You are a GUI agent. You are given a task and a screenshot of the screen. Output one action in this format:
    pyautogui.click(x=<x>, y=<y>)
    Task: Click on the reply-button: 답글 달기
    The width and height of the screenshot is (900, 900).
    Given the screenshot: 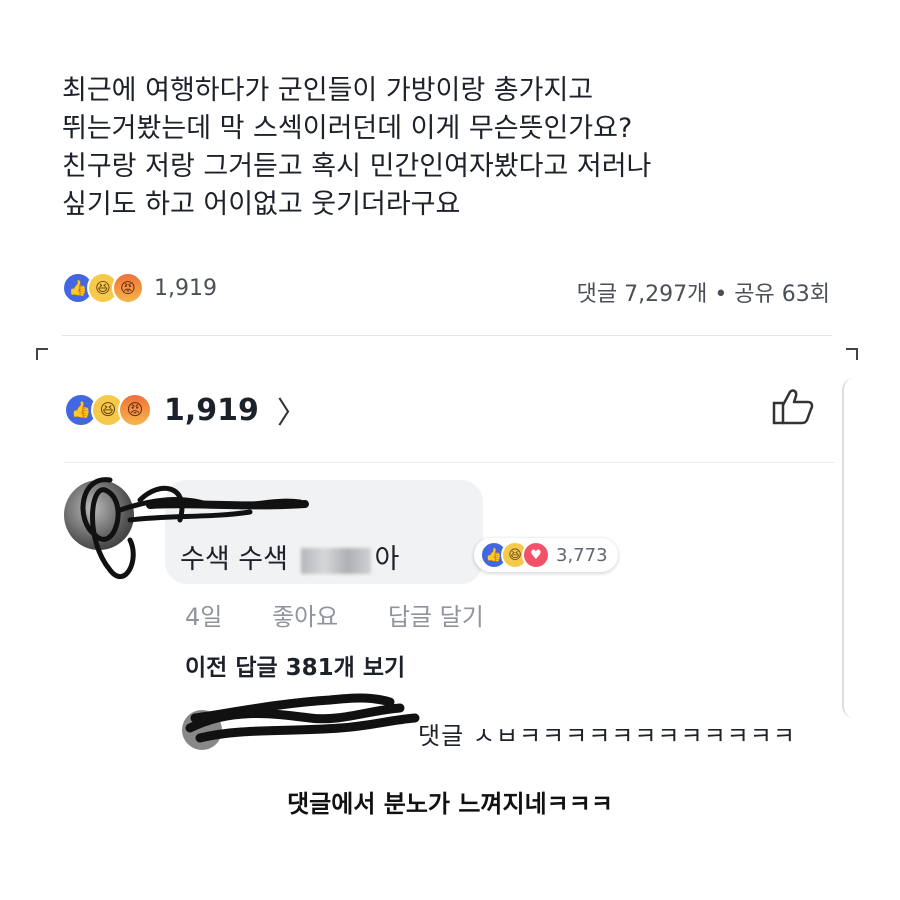 What is the action you would take?
    pyautogui.click(x=436, y=617)
    